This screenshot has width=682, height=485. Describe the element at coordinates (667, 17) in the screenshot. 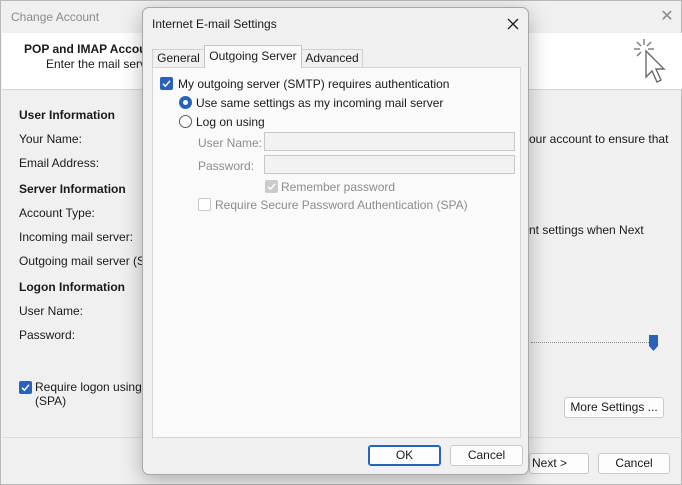

I see `close-icon: ✕` at that location.